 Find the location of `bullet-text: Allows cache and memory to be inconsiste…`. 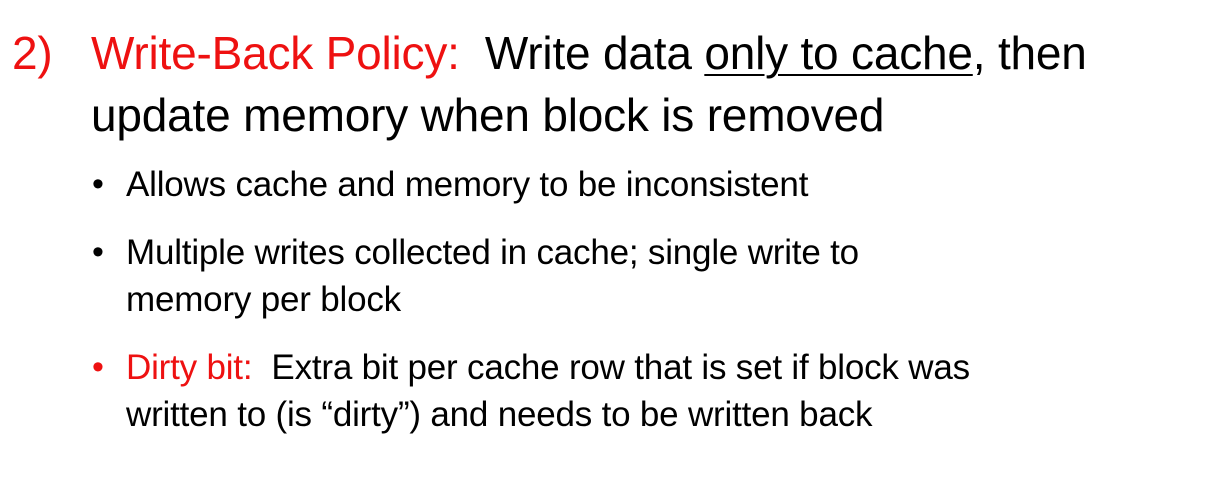

bullet-text: Allows cache and memory to be inconsiste… is located at coordinates (467, 184).